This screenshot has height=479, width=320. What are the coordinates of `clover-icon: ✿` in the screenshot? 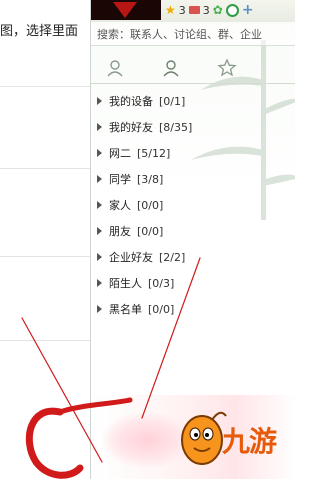 It's located at (218, 10).